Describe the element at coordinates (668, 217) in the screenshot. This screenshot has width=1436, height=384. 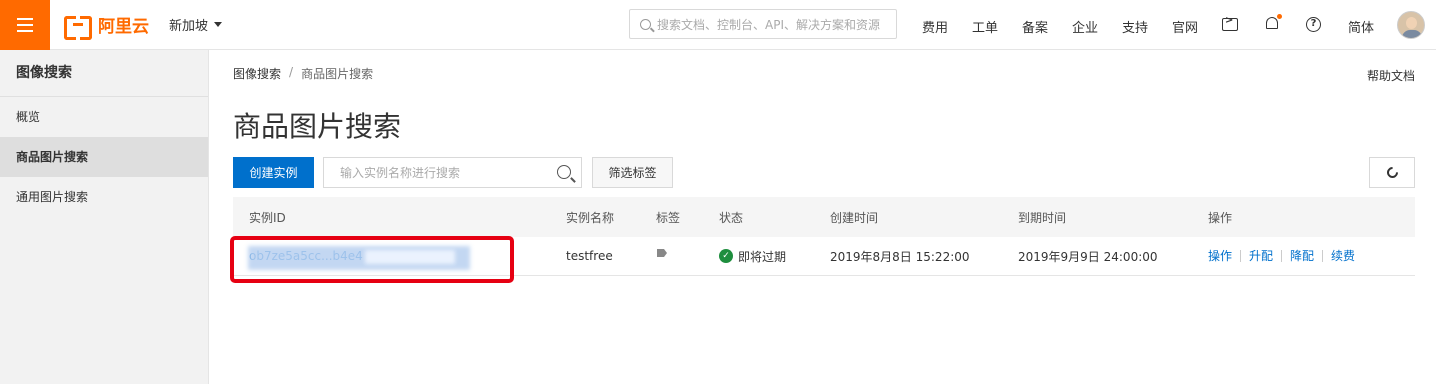
I see `col-header-tags: 标签` at that location.